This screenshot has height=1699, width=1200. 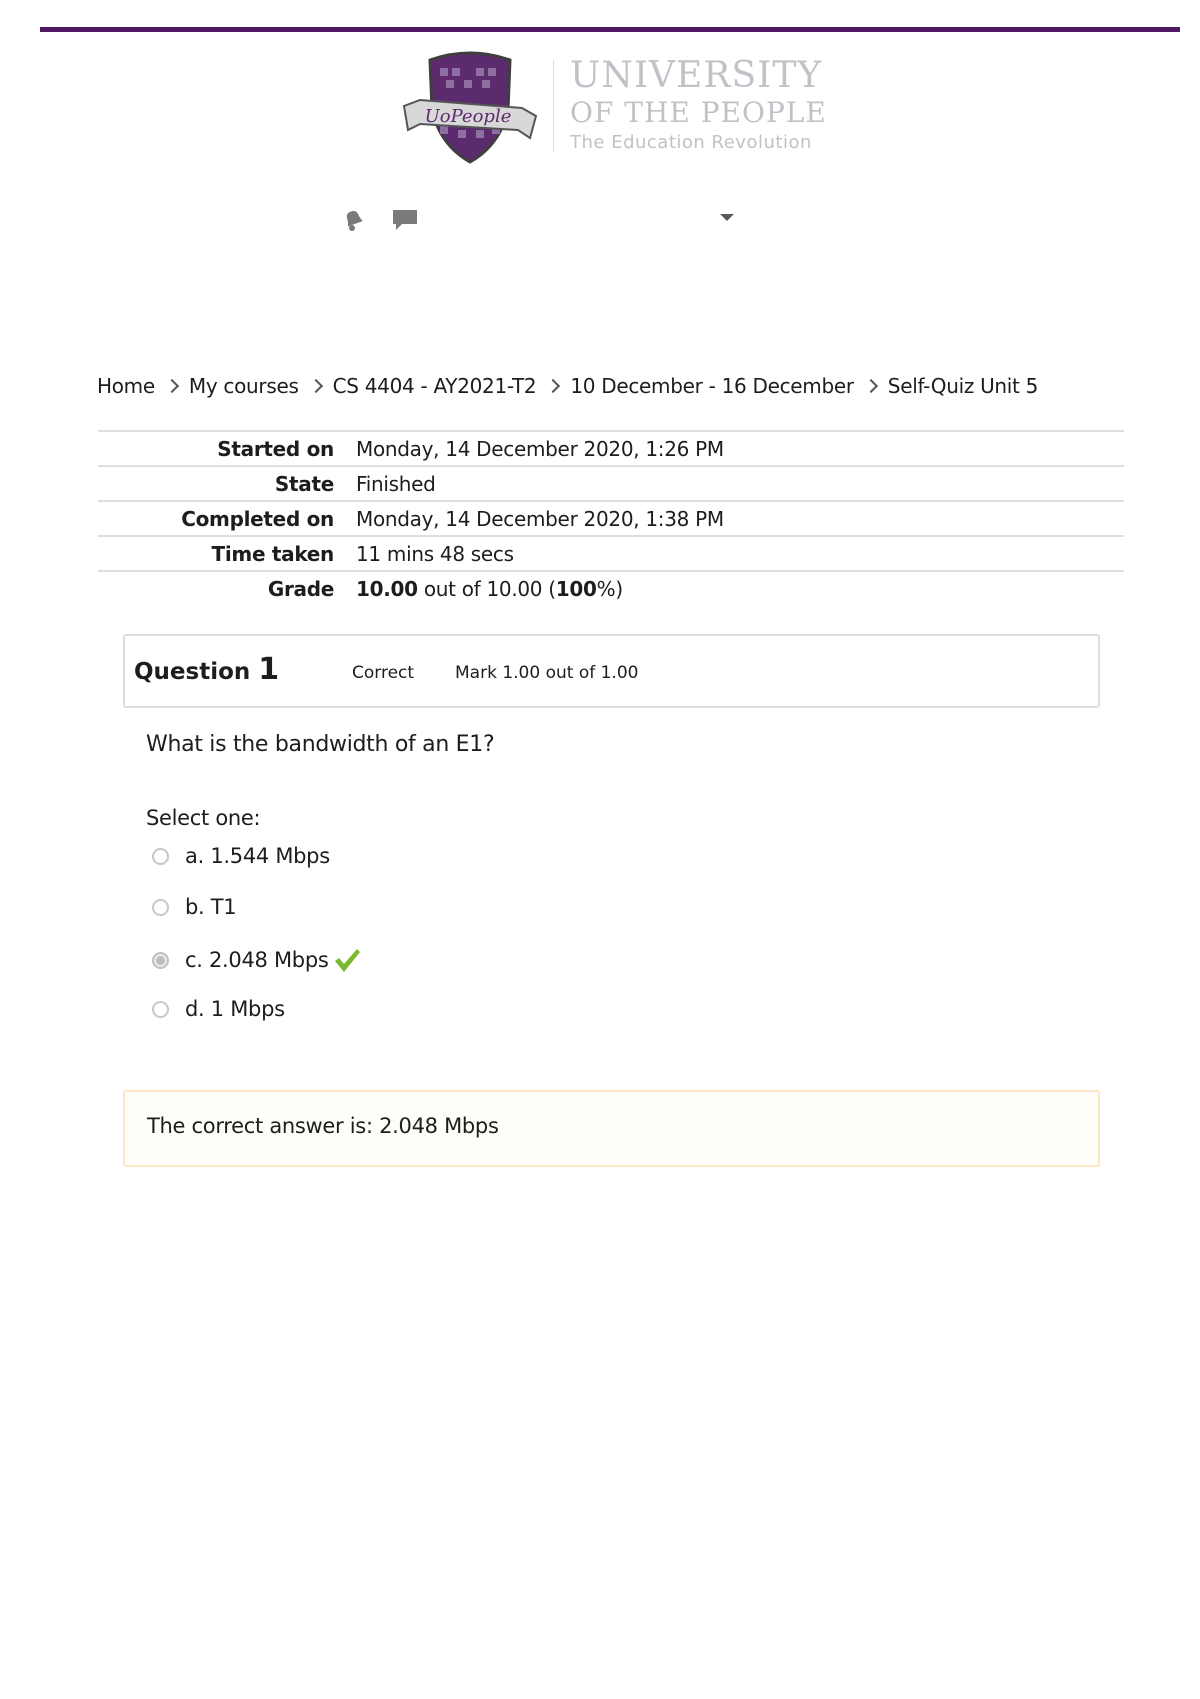 What do you see at coordinates (269, 669) in the screenshot?
I see `question-number: 1` at bounding box center [269, 669].